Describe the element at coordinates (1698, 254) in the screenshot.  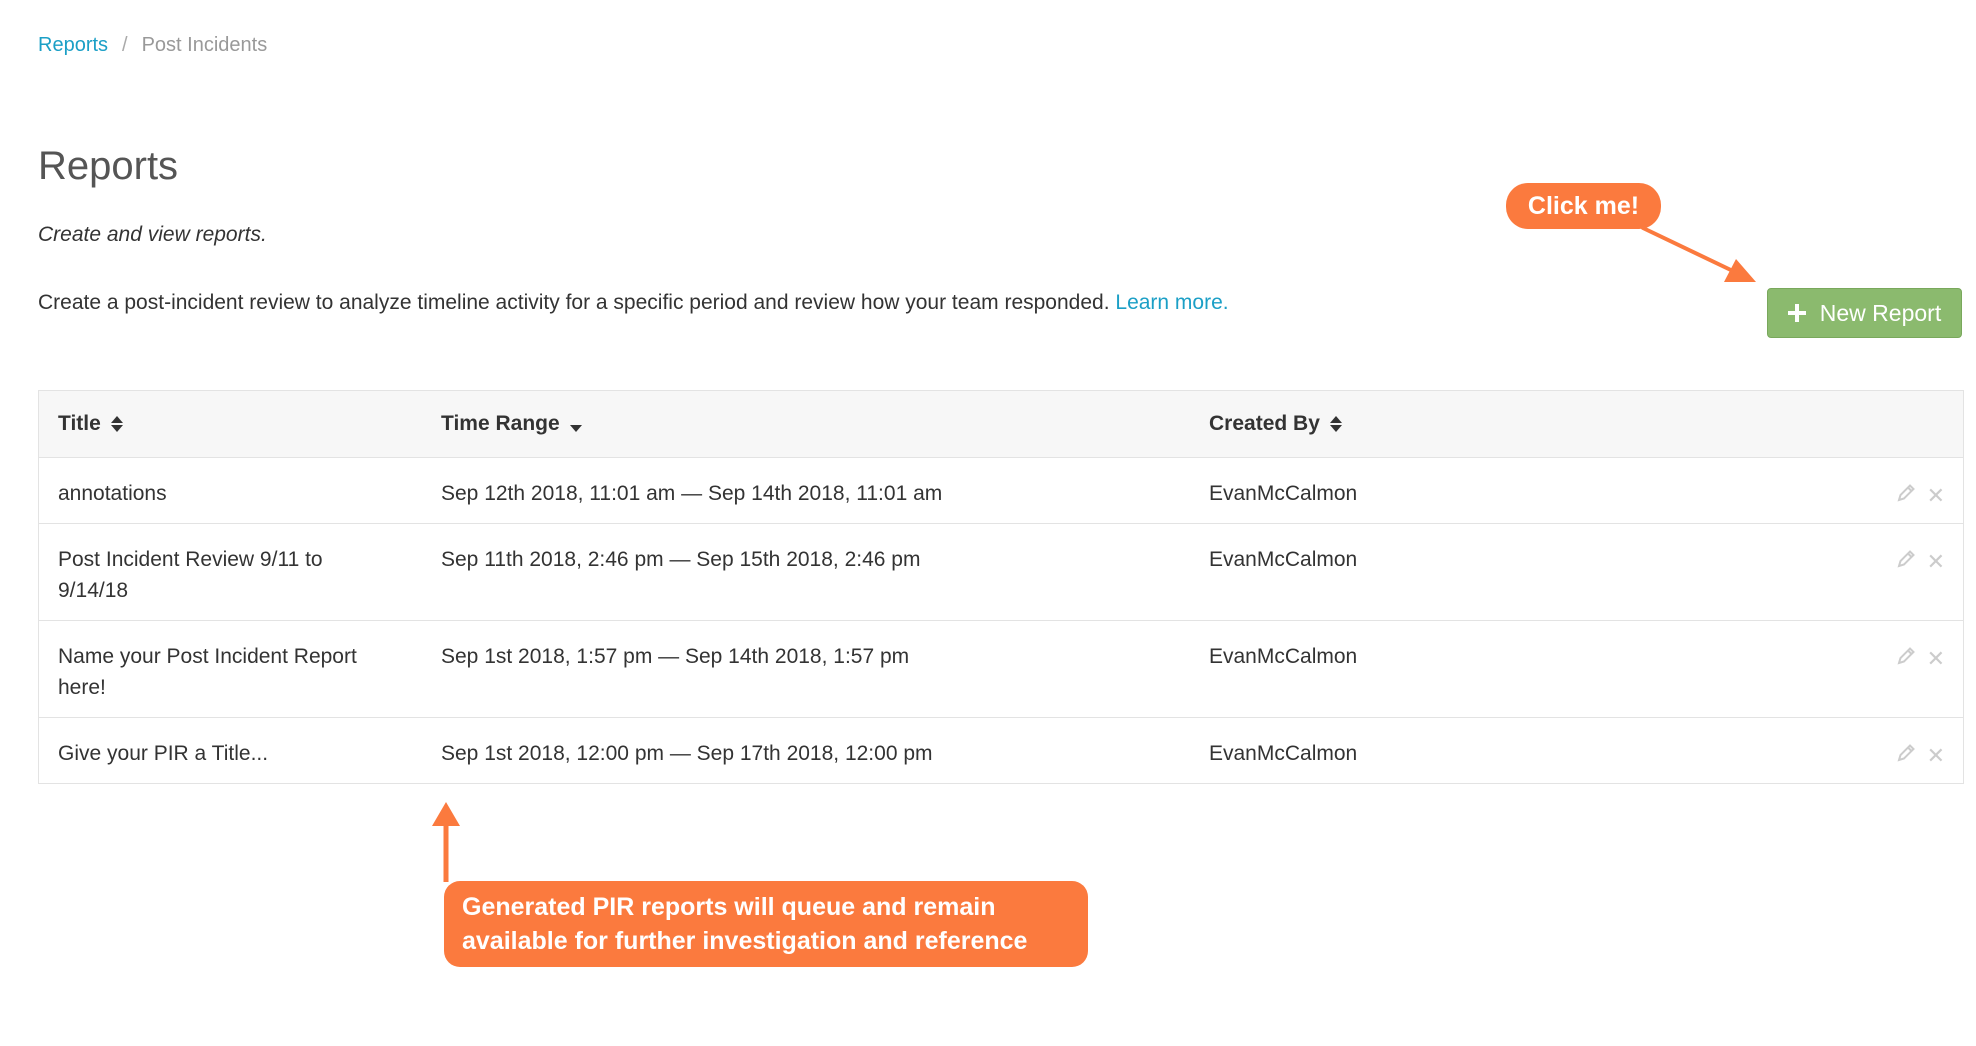
I see `arrow-to-new-report` at that location.